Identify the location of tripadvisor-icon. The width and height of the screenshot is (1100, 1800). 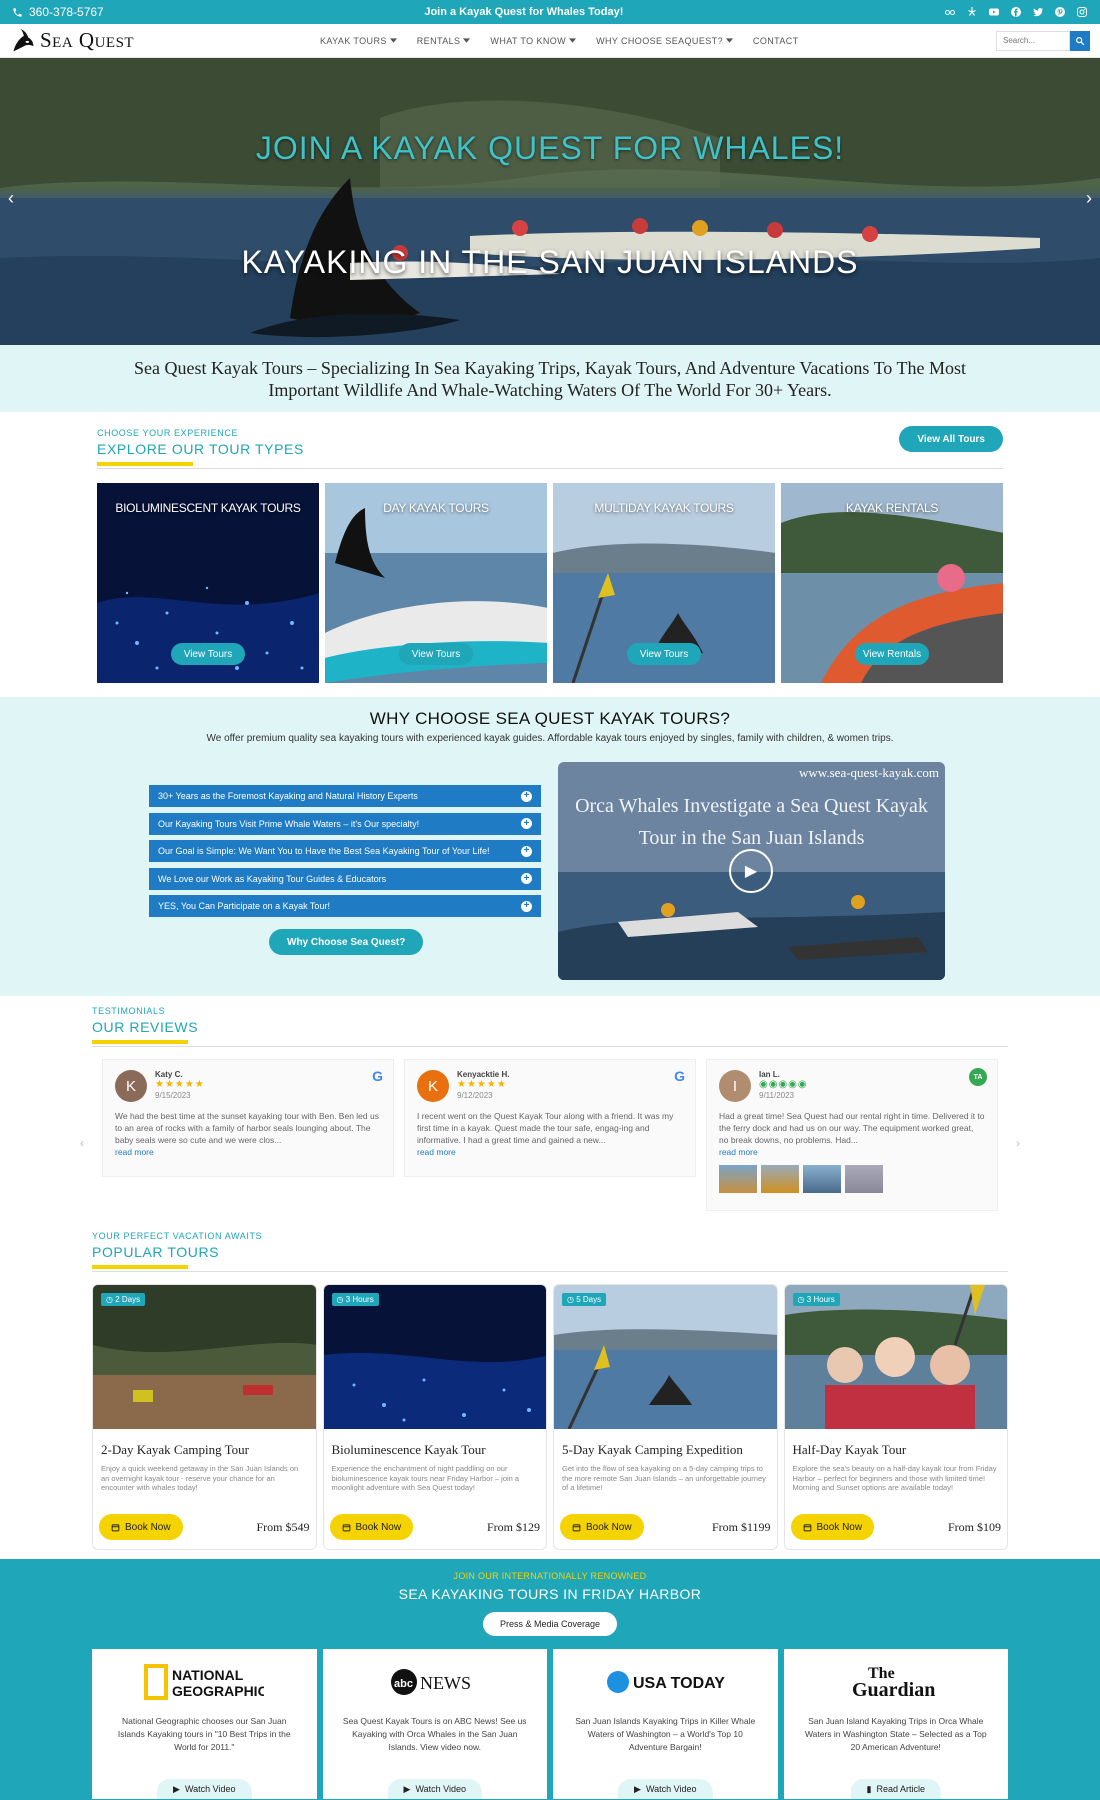
(950, 12).